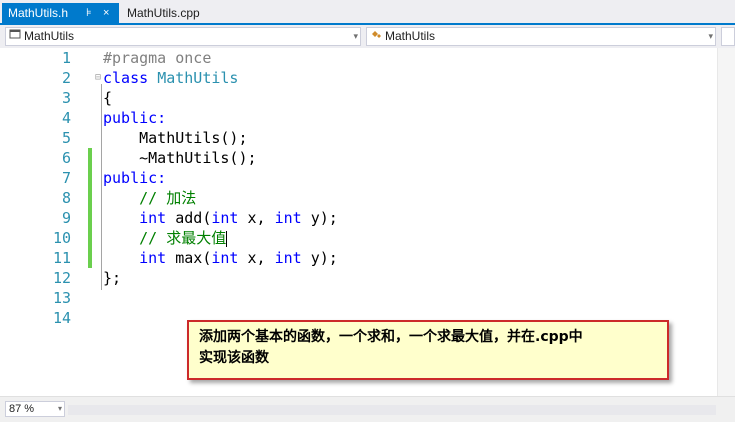  I want to click on code-comment: // 求最大值, so click(165, 238).